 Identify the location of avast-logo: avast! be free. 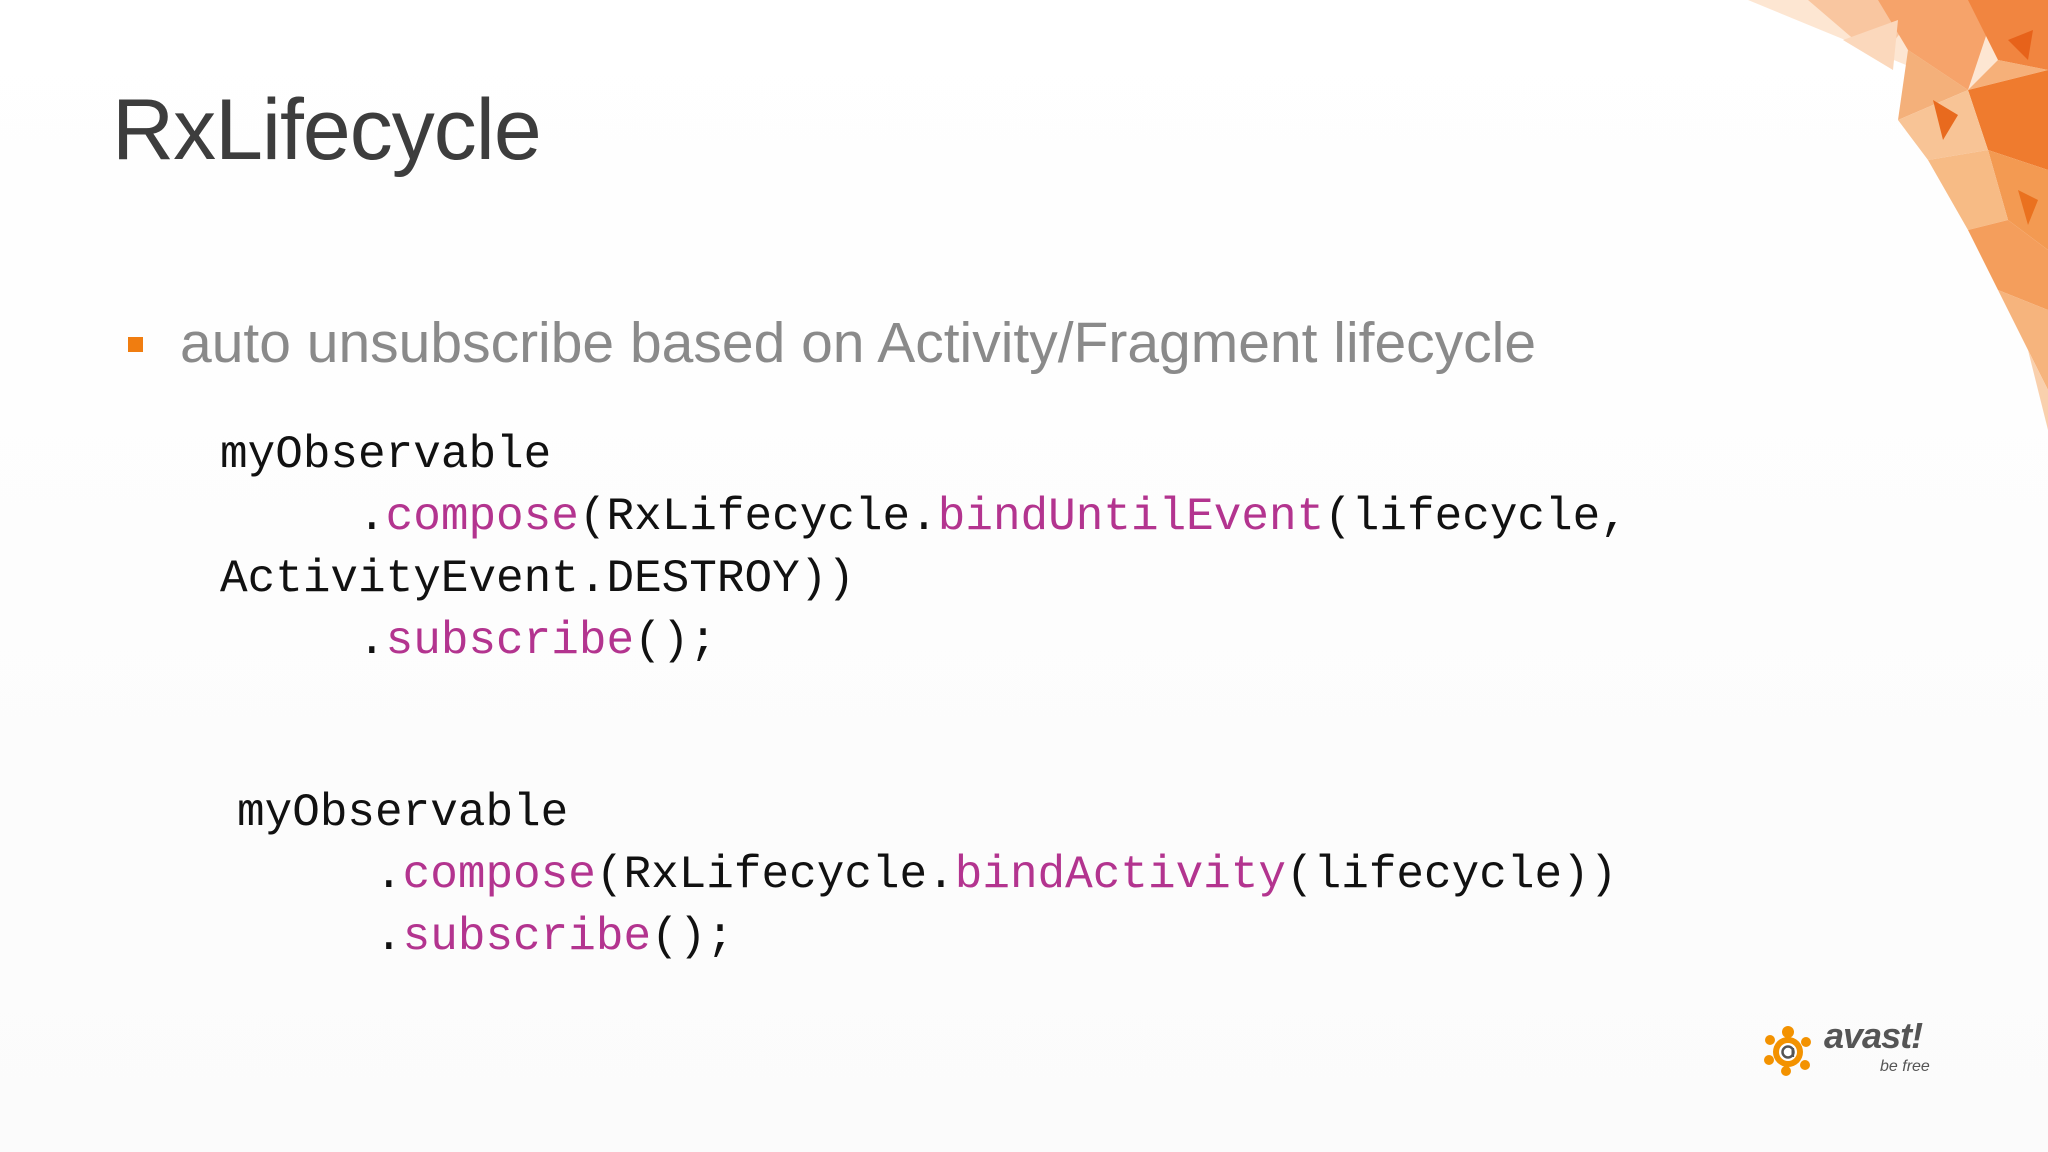
(1854, 1048).